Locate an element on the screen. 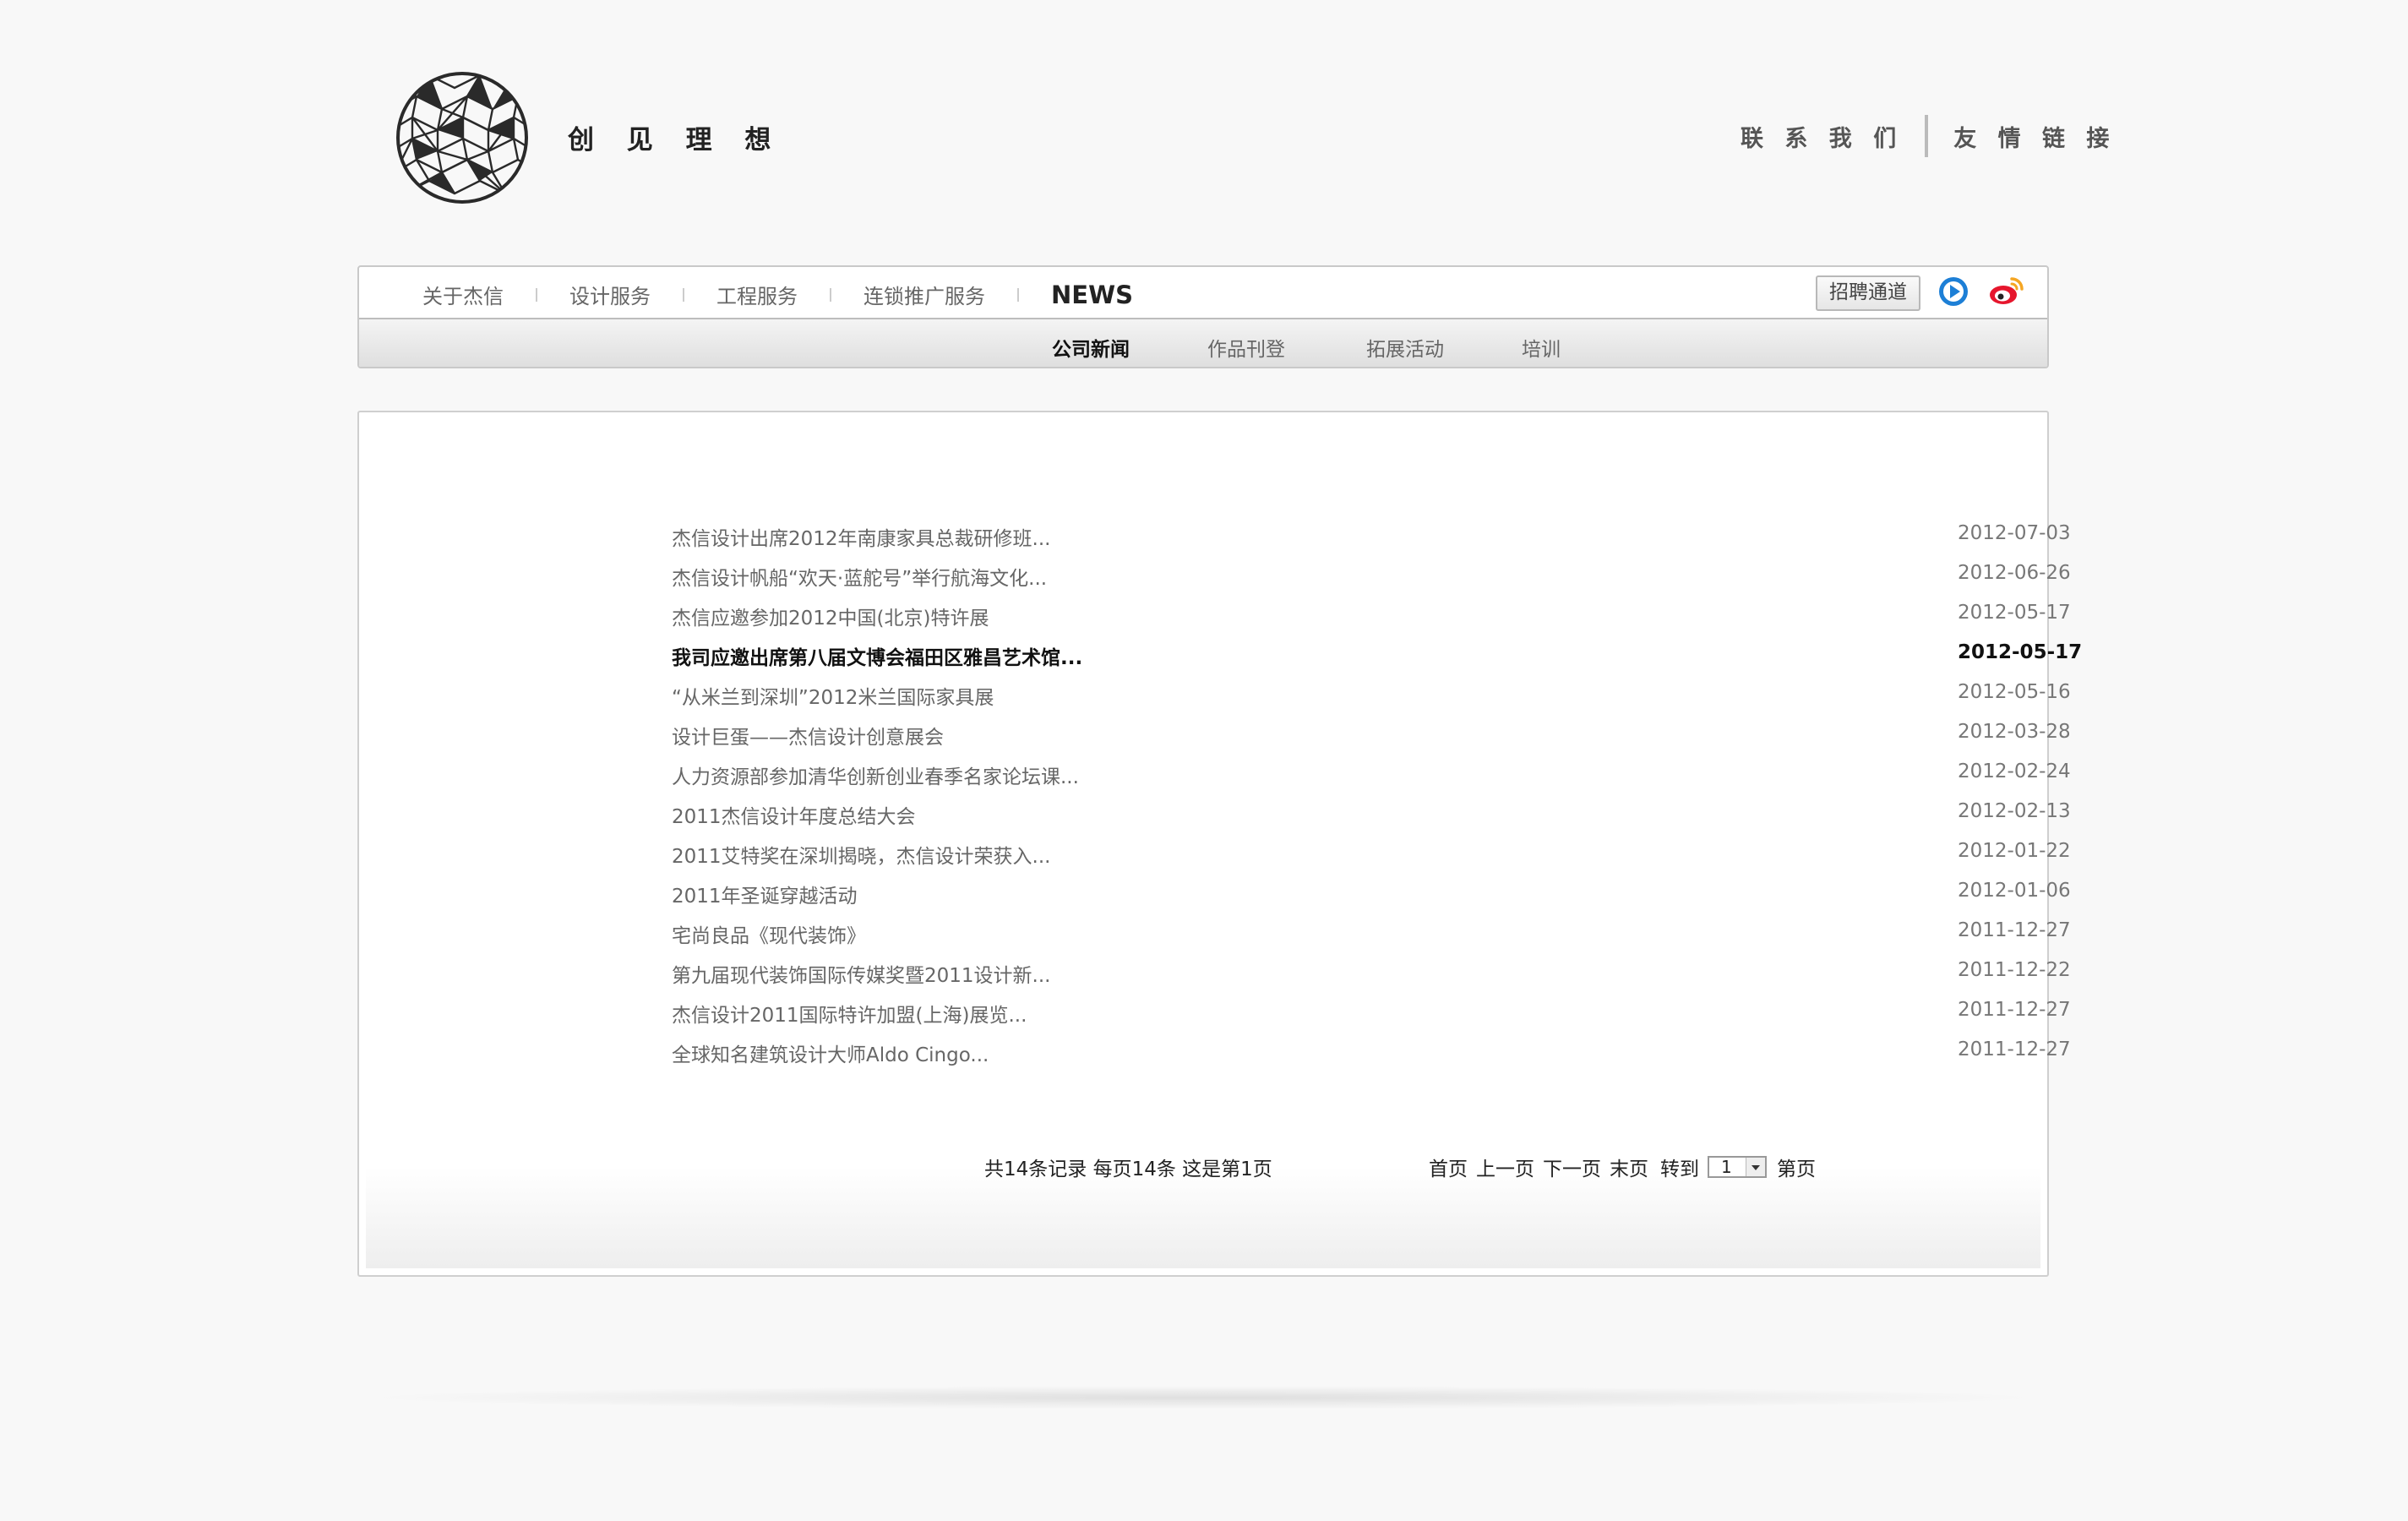  news-date: 2012-03-28 is located at coordinates (2014, 732).